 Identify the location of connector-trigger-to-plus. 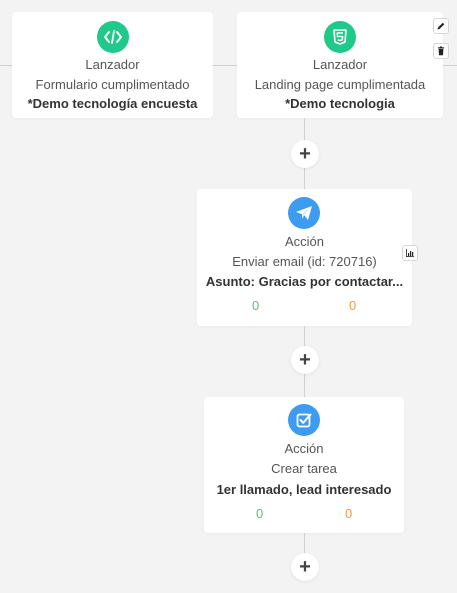
(304, 129).